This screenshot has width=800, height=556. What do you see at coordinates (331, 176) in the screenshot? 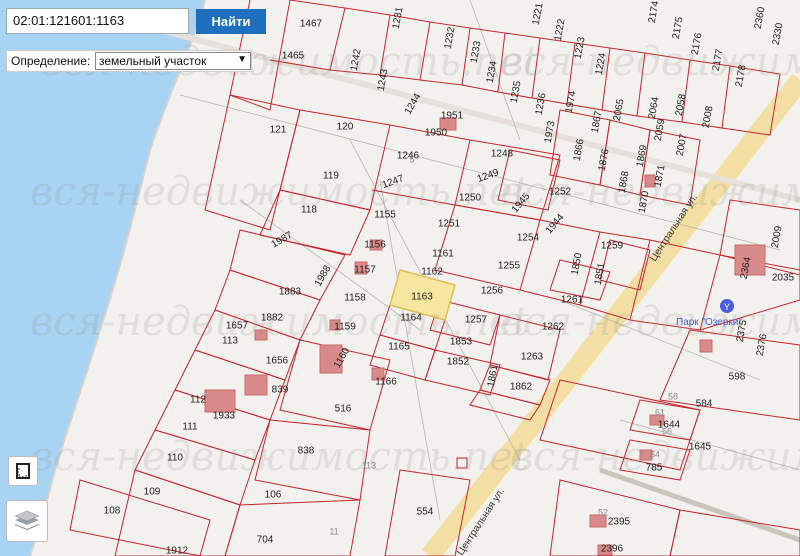
I see `parcel-label-119: 119` at bounding box center [331, 176].